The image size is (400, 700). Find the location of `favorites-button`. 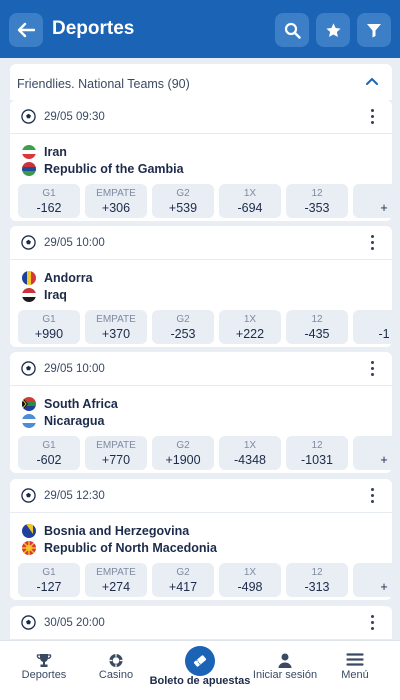

favorites-button is located at coordinates (333, 30).